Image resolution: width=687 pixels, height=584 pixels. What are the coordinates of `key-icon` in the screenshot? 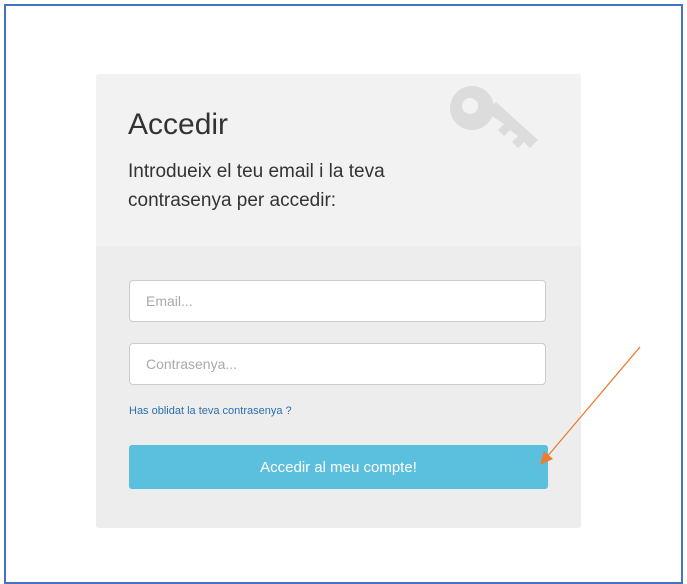 It's located at (494, 117).